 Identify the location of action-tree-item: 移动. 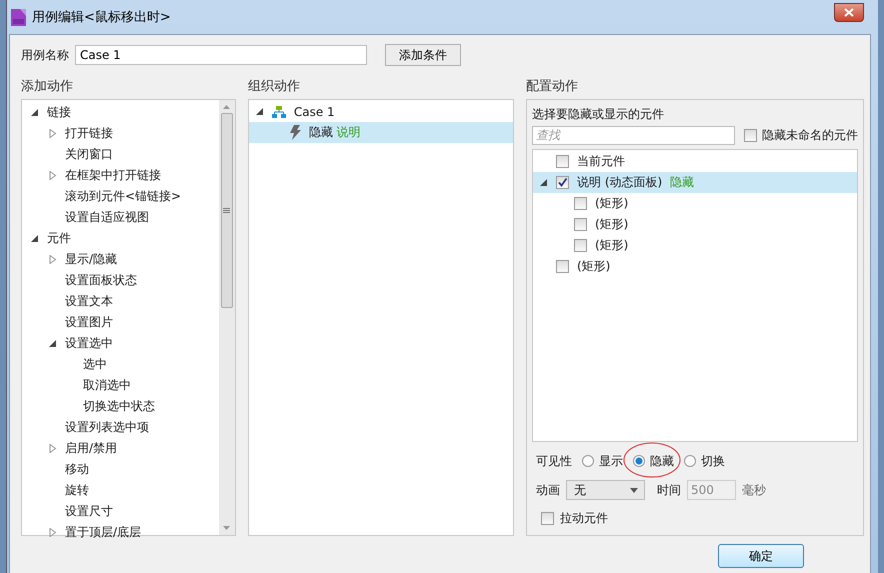
(77, 469).